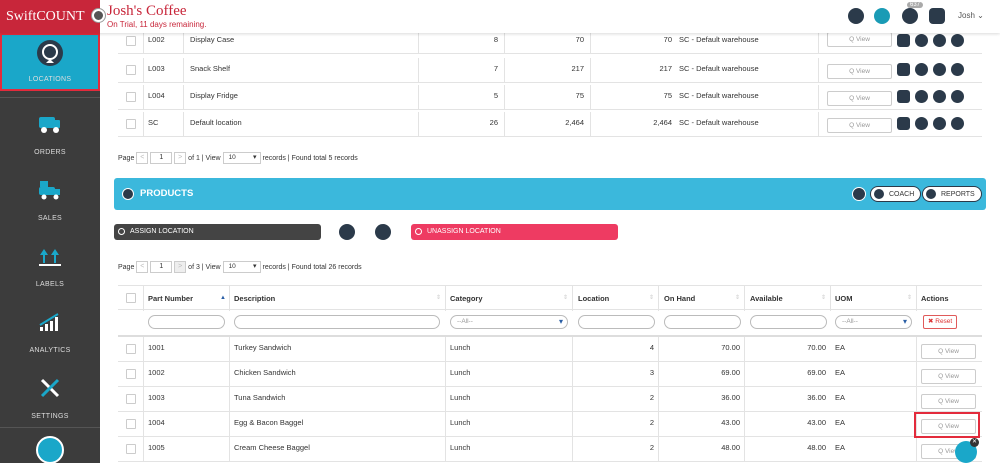  What do you see at coordinates (967, 450) in the screenshot?
I see `help-chat-icon: ✕` at bounding box center [967, 450].